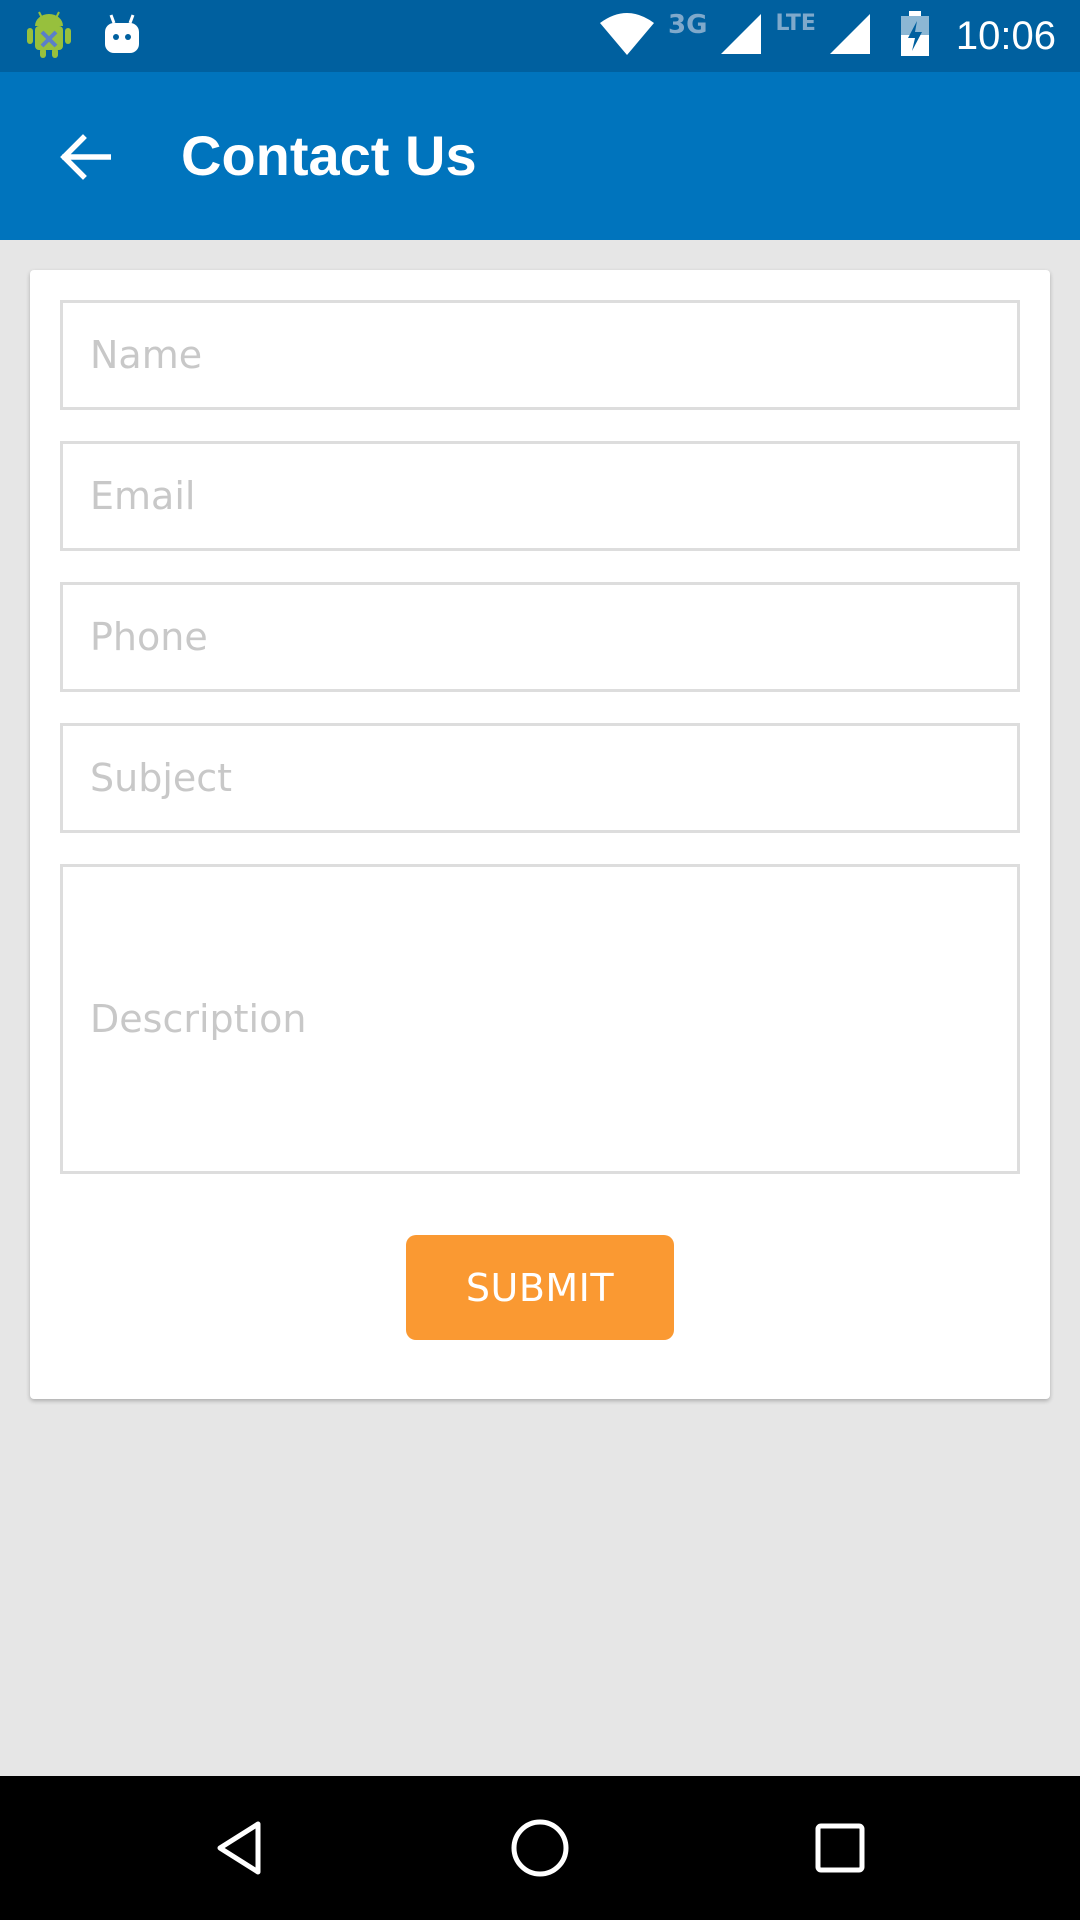 The width and height of the screenshot is (1080, 1920). I want to click on notification-bot-icon, so click(122, 37).